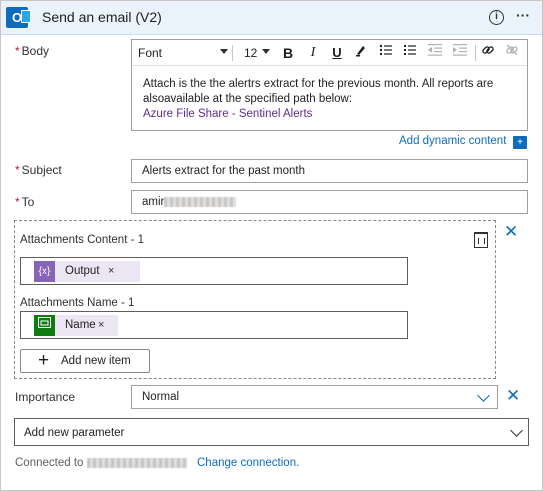 This screenshot has width=543, height=491. I want to click on increase-indent-icon, so click(460, 53).